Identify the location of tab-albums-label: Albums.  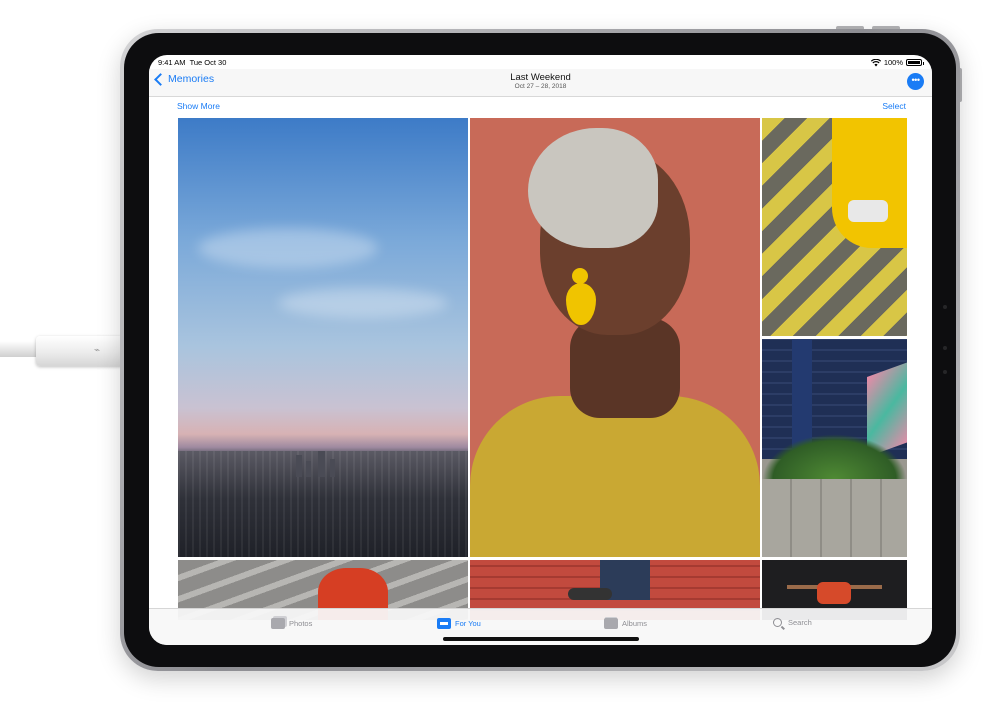
(635, 623).